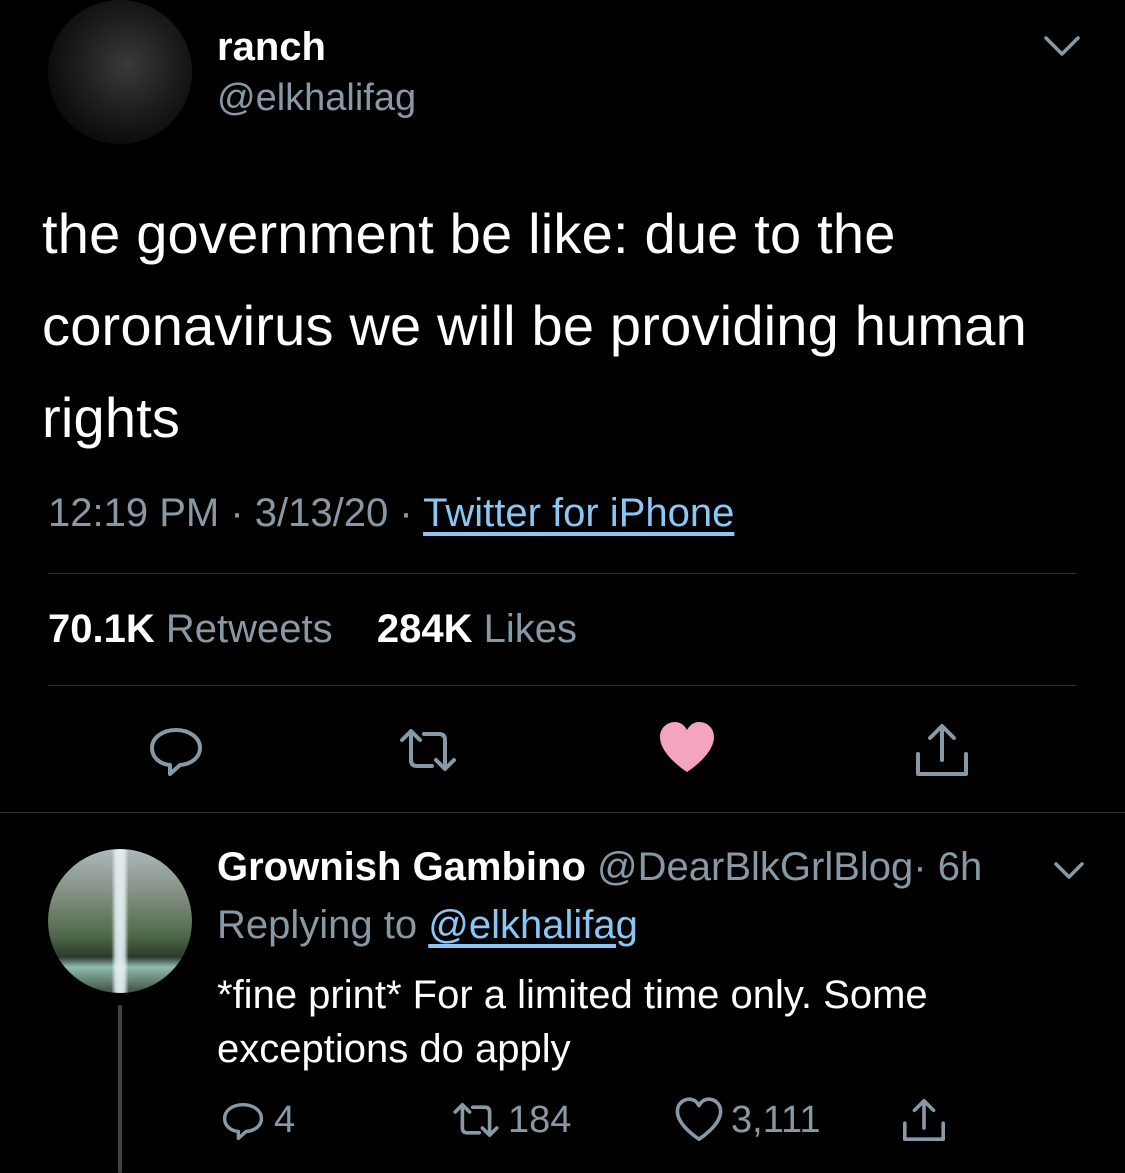 The height and width of the screenshot is (1173, 1125). I want to click on likes-count: 284K, so click(424, 629).